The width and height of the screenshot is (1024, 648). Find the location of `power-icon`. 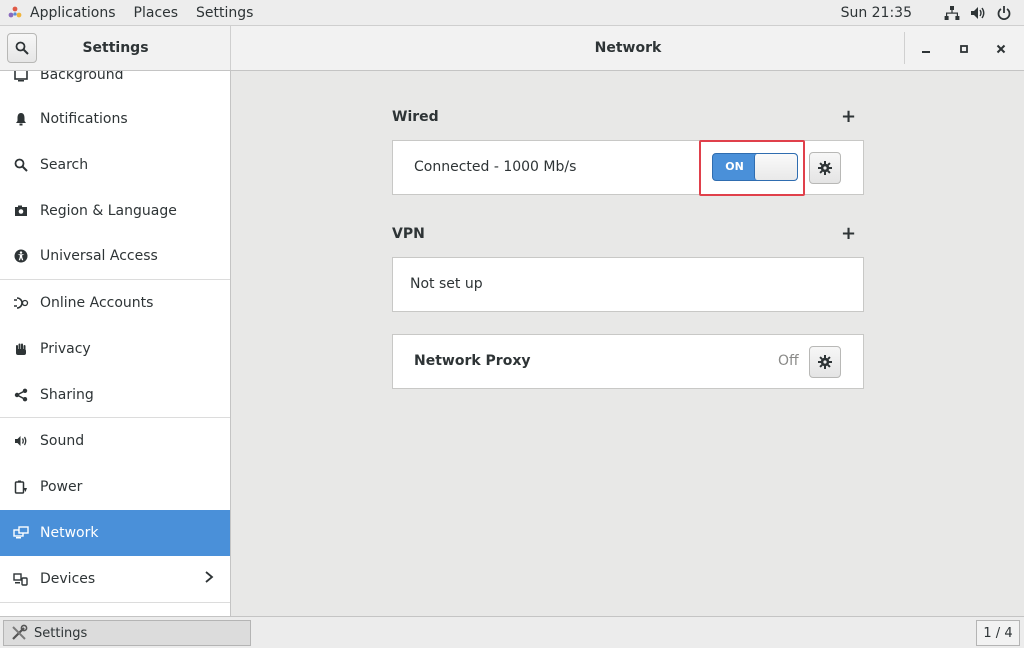

power-icon is located at coordinates (1004, 13).